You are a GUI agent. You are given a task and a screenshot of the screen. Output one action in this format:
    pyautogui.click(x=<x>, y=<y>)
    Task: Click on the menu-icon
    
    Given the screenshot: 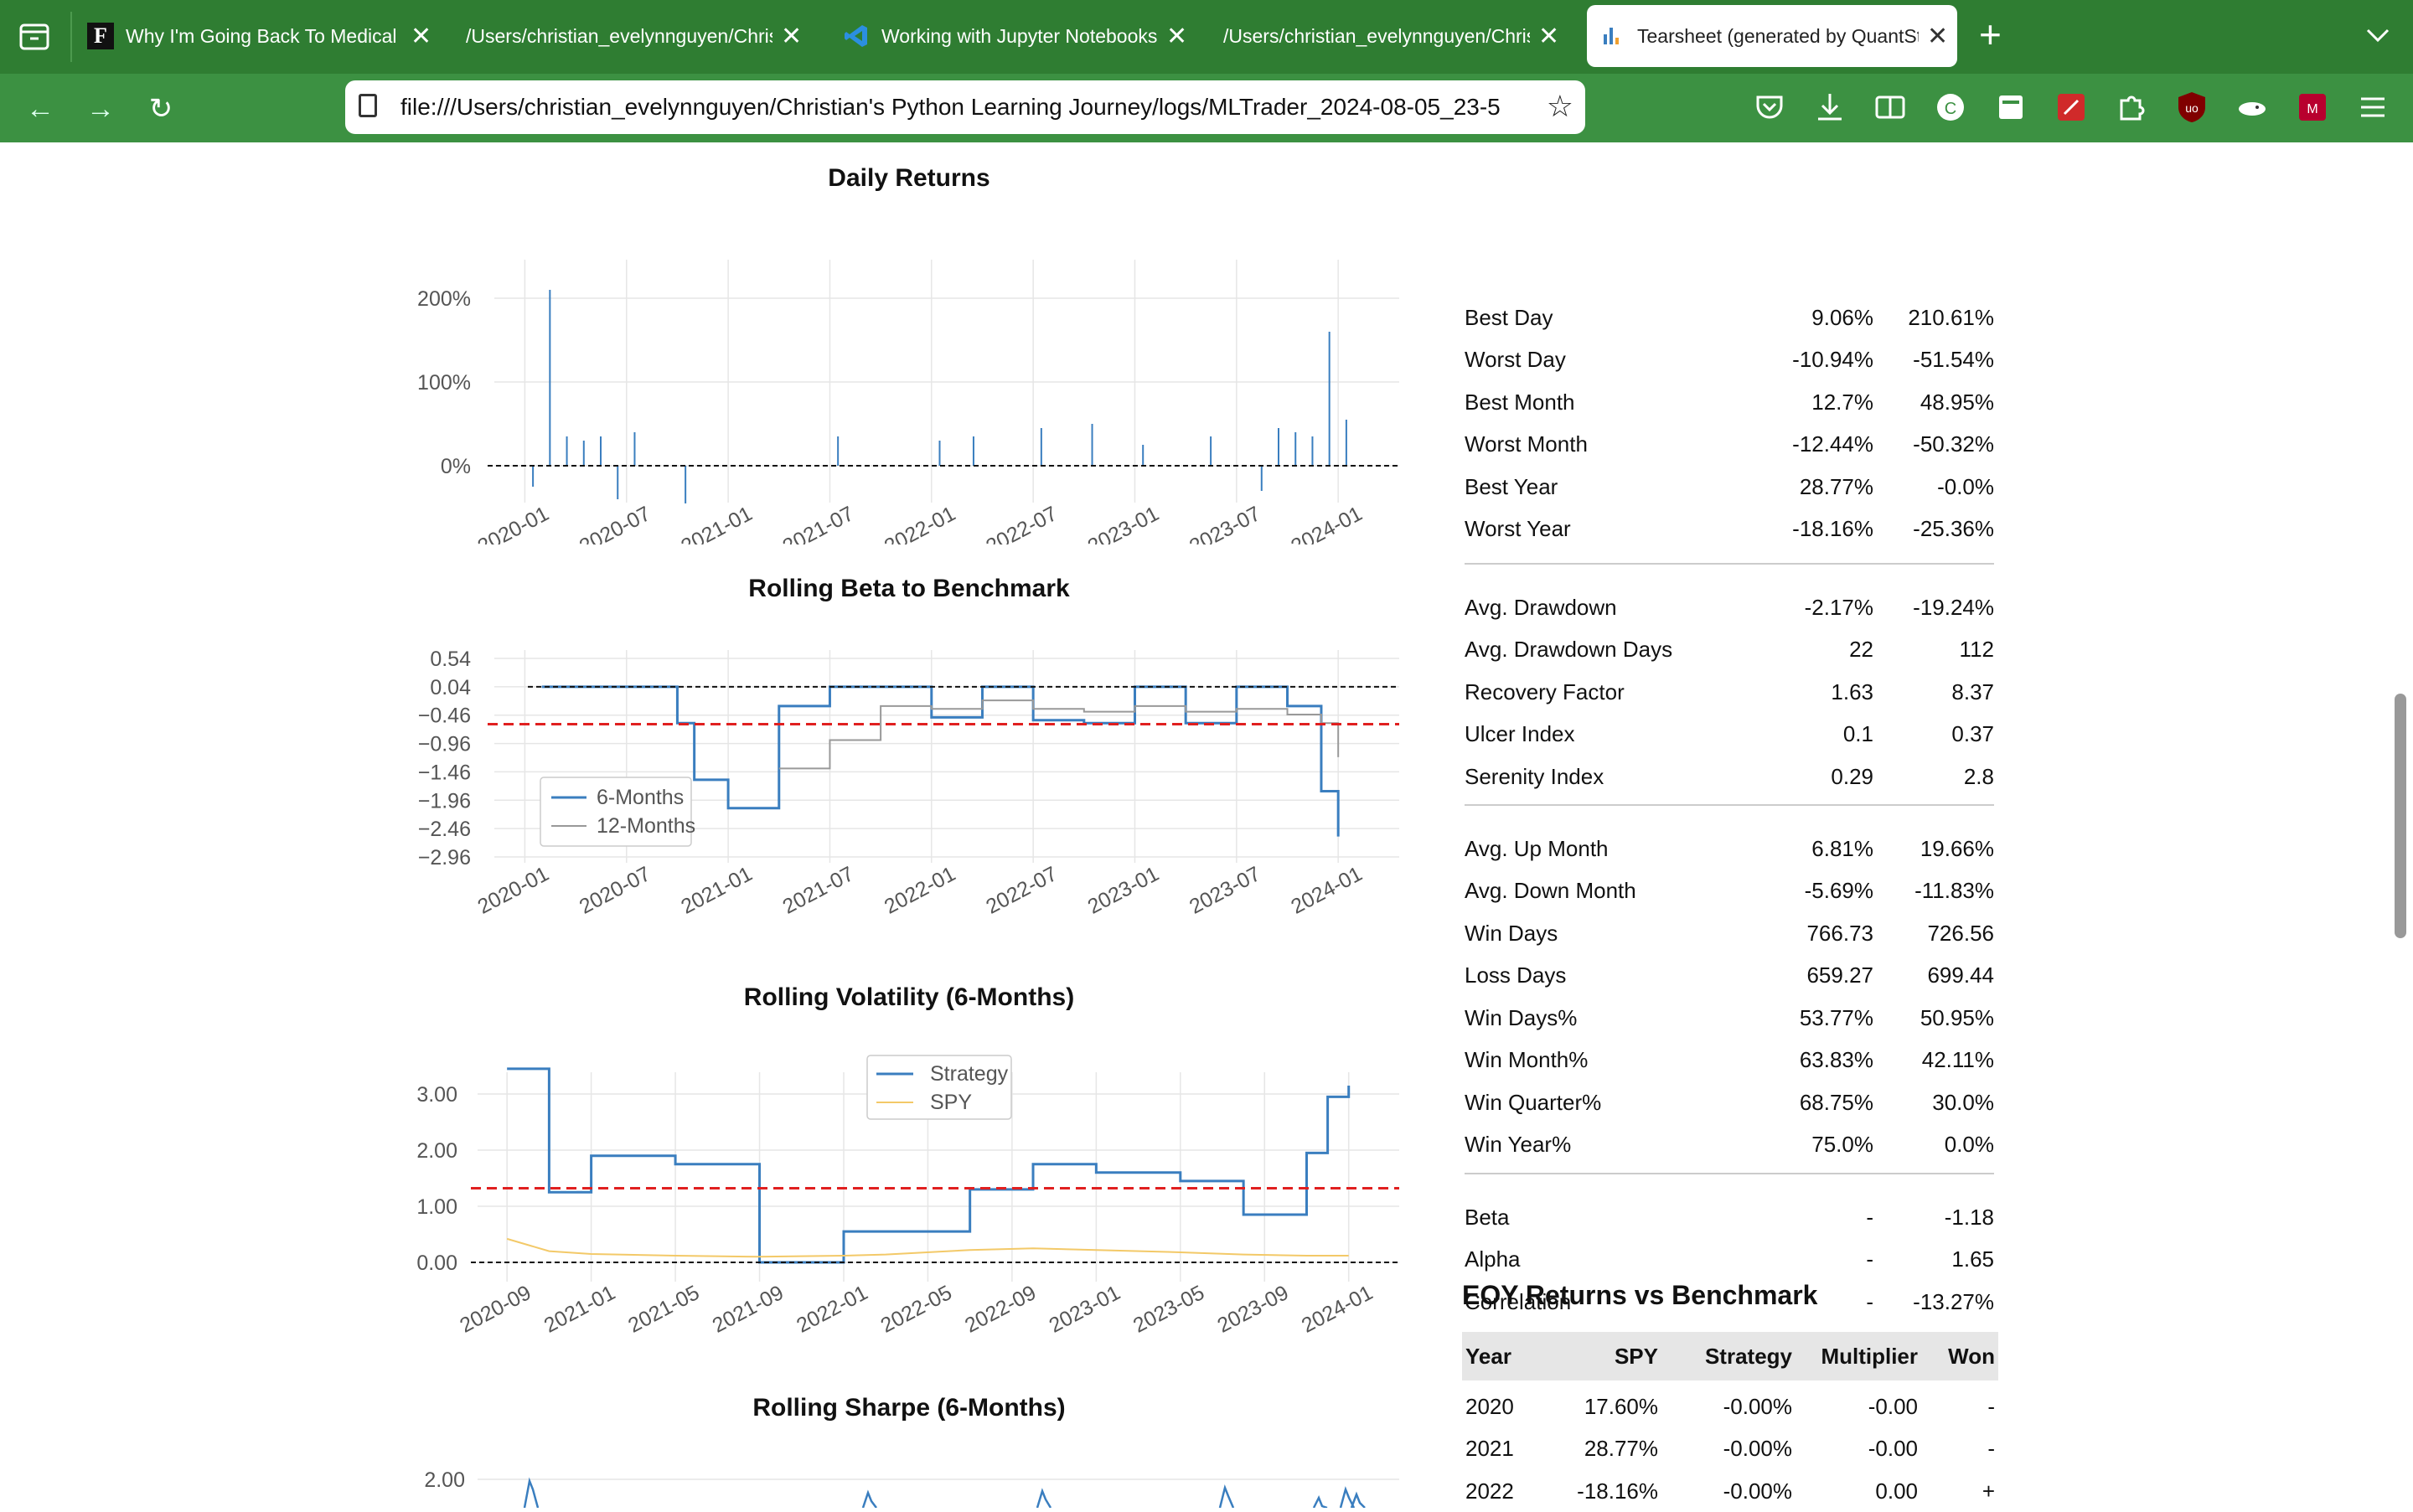 What is the action you would take?
    pyautogui.click(x=2372, y=107)
    